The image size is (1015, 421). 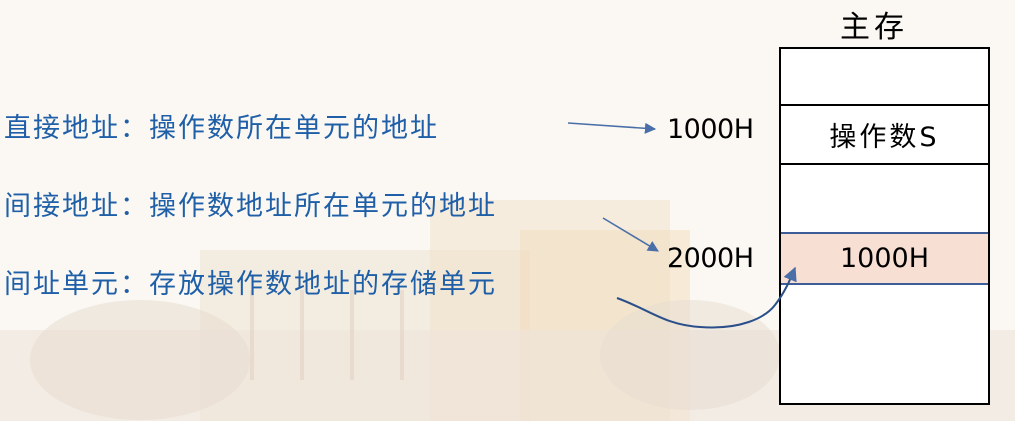 I want to click on indirect-unit-arrow, so click(x=706, y=297).